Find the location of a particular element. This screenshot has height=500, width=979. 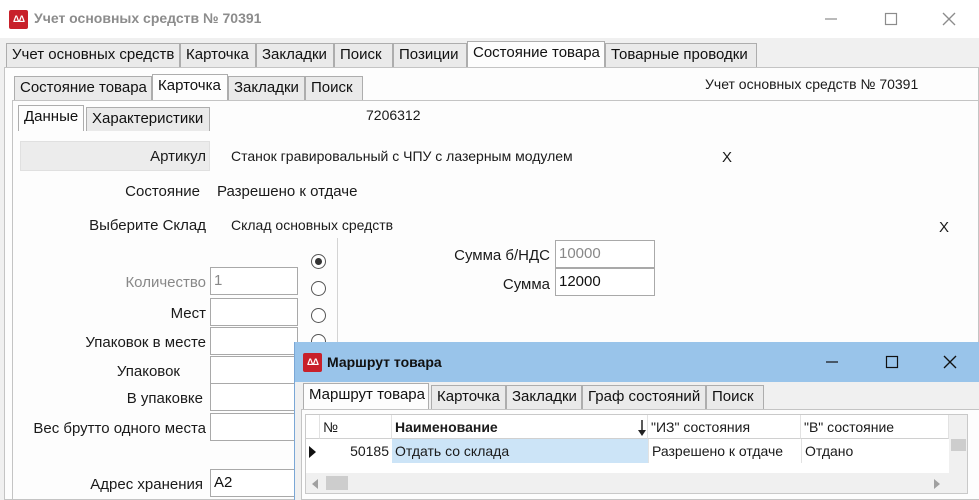

article-clear-button: X is located at coordinates (727, 157).